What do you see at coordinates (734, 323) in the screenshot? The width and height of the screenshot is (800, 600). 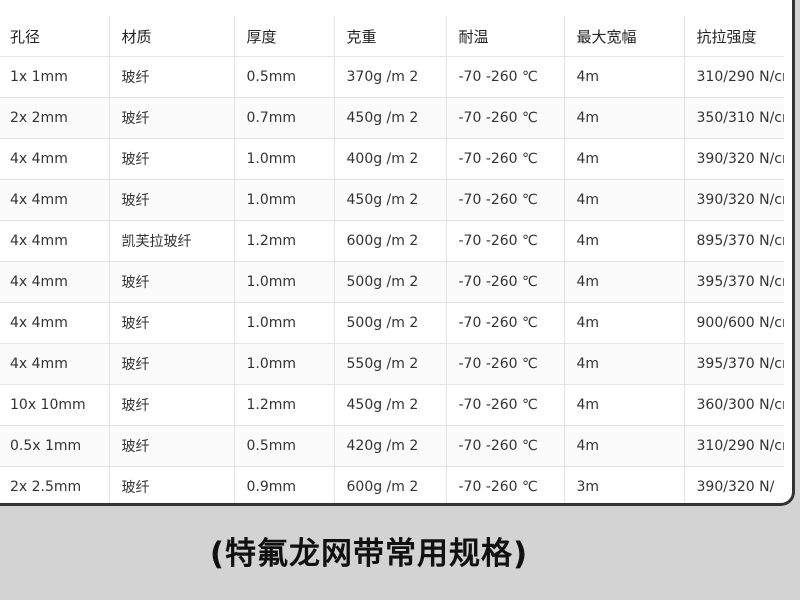 I see `cell-tensile-strength: 900/600 N/cm` at bounding box center [734, 323].